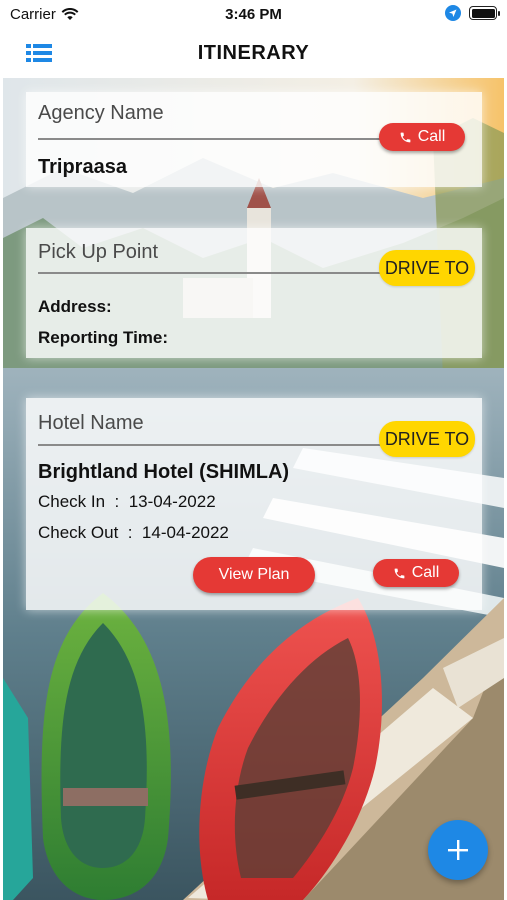  What do you see at coordinates (103, 337) in the screenshot?
I see `pickup-reporting-label: Reporting Time:` at bounding box center [103, 337].